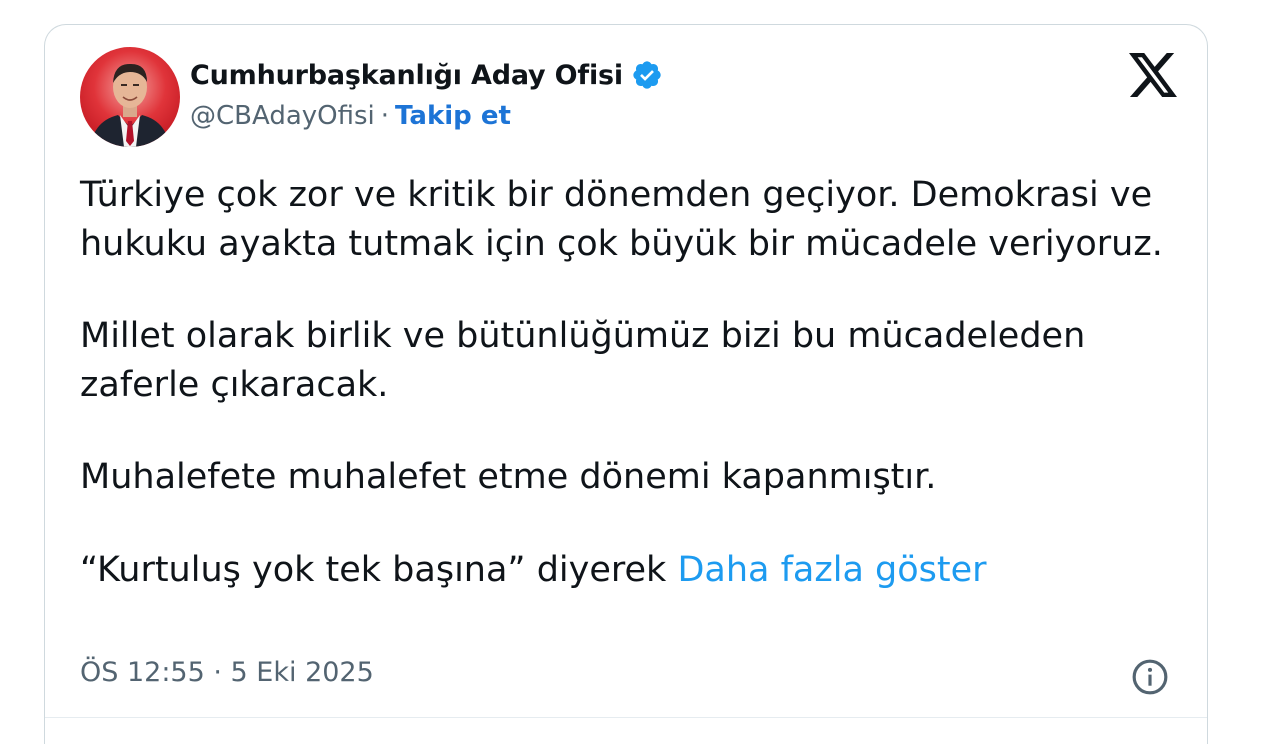 This screenshot has height=744, width=1280. What do you see at coordinates (1150, 677) in the screenshot?
I see `info-icon` at bounding box center [1150, 677].